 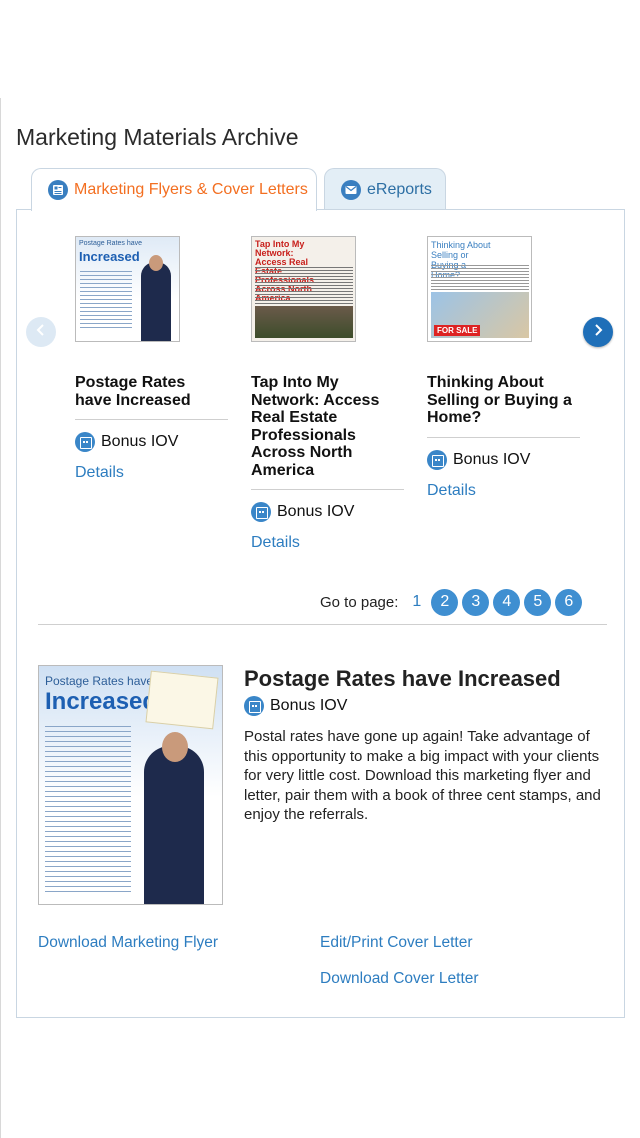 What do you see at coordinates (111, 243) in the screenshot?
I see `thumbnail-header: Postage Rates have` at bounding box center [111, 243].